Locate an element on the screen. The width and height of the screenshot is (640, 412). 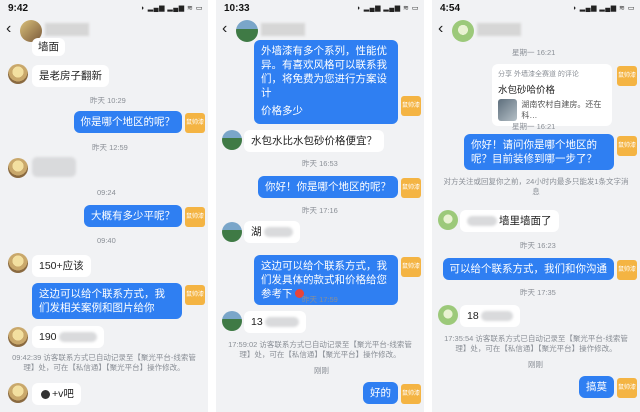
timestamp: 昨天 12:59 is located at coordinates (110, 147).